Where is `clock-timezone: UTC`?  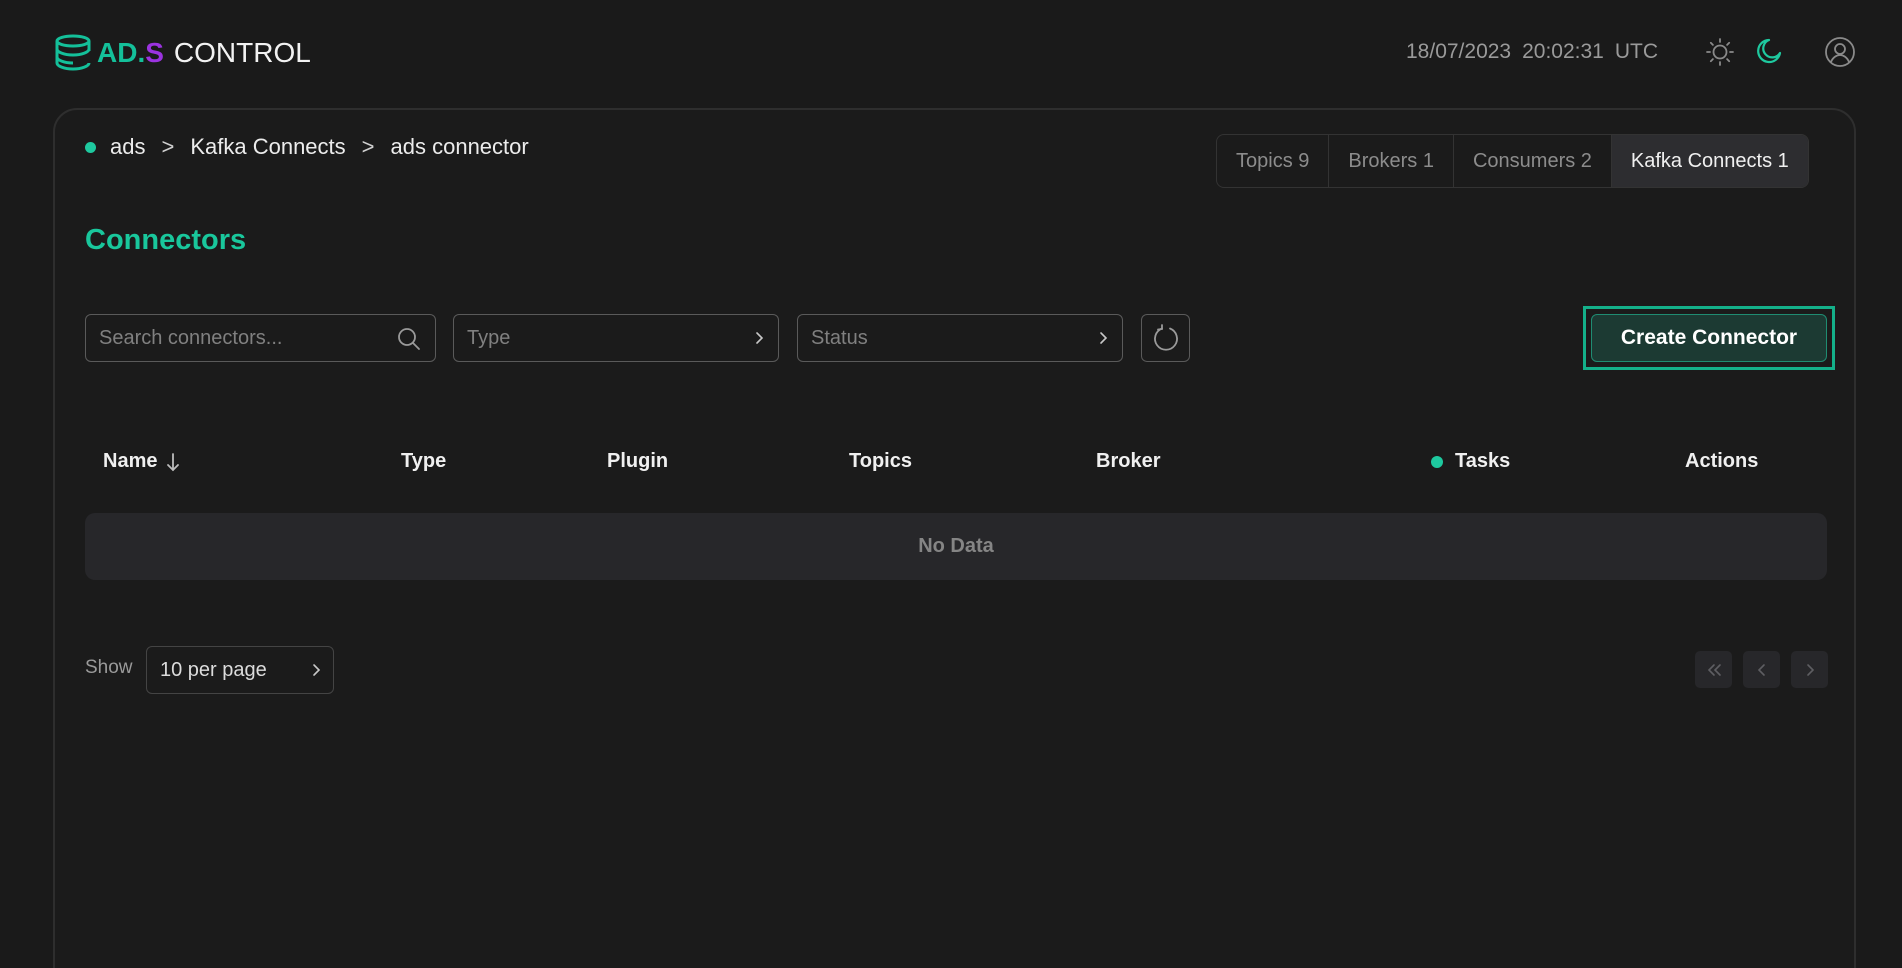
clock-timezone: UTC is located at coordinates (1636, 51).